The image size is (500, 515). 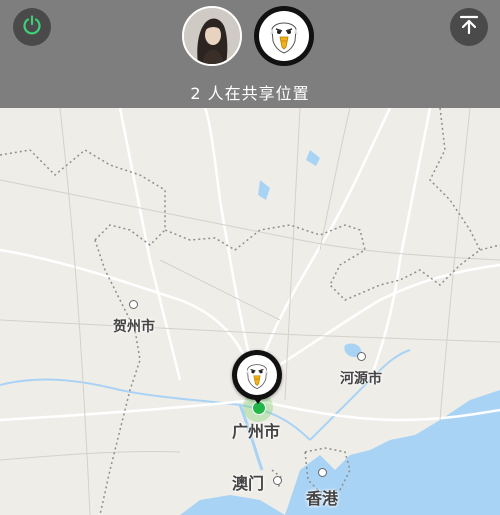 I want to click on city-label-macau: 澳门, so click(x=248, y=482).